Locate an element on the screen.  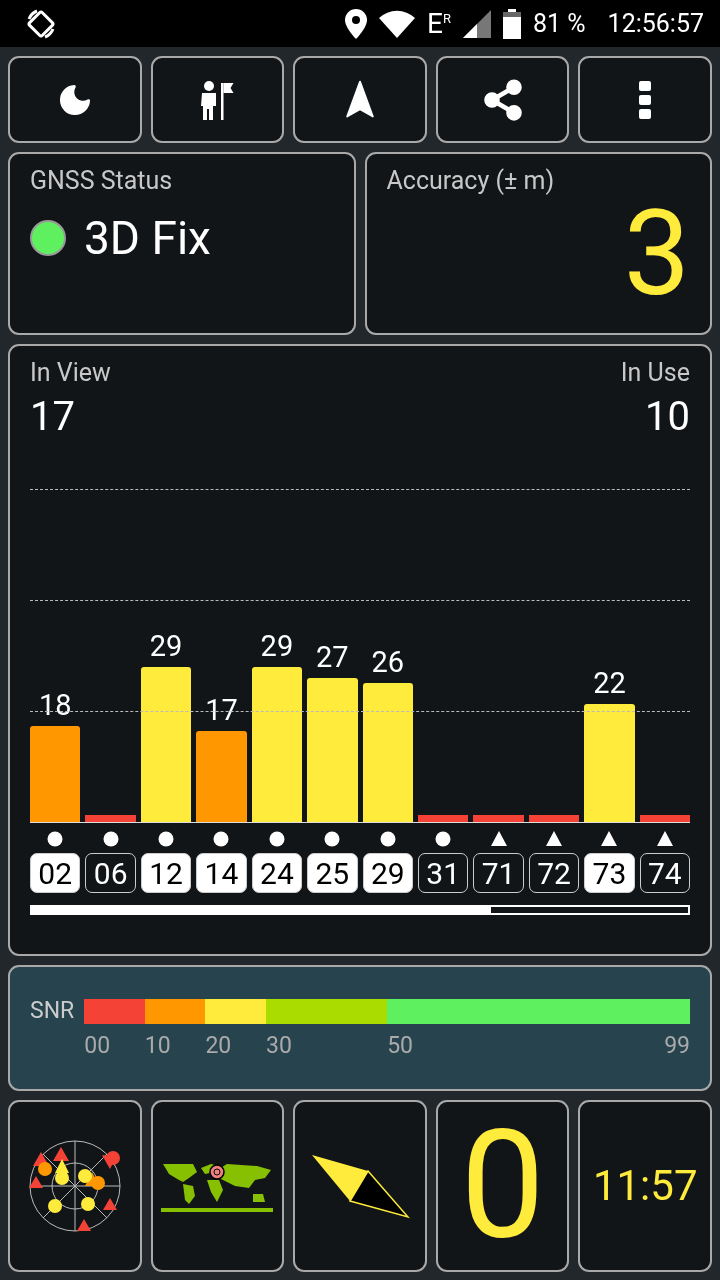
person-flag-icon is located at coordinates (217, 99).